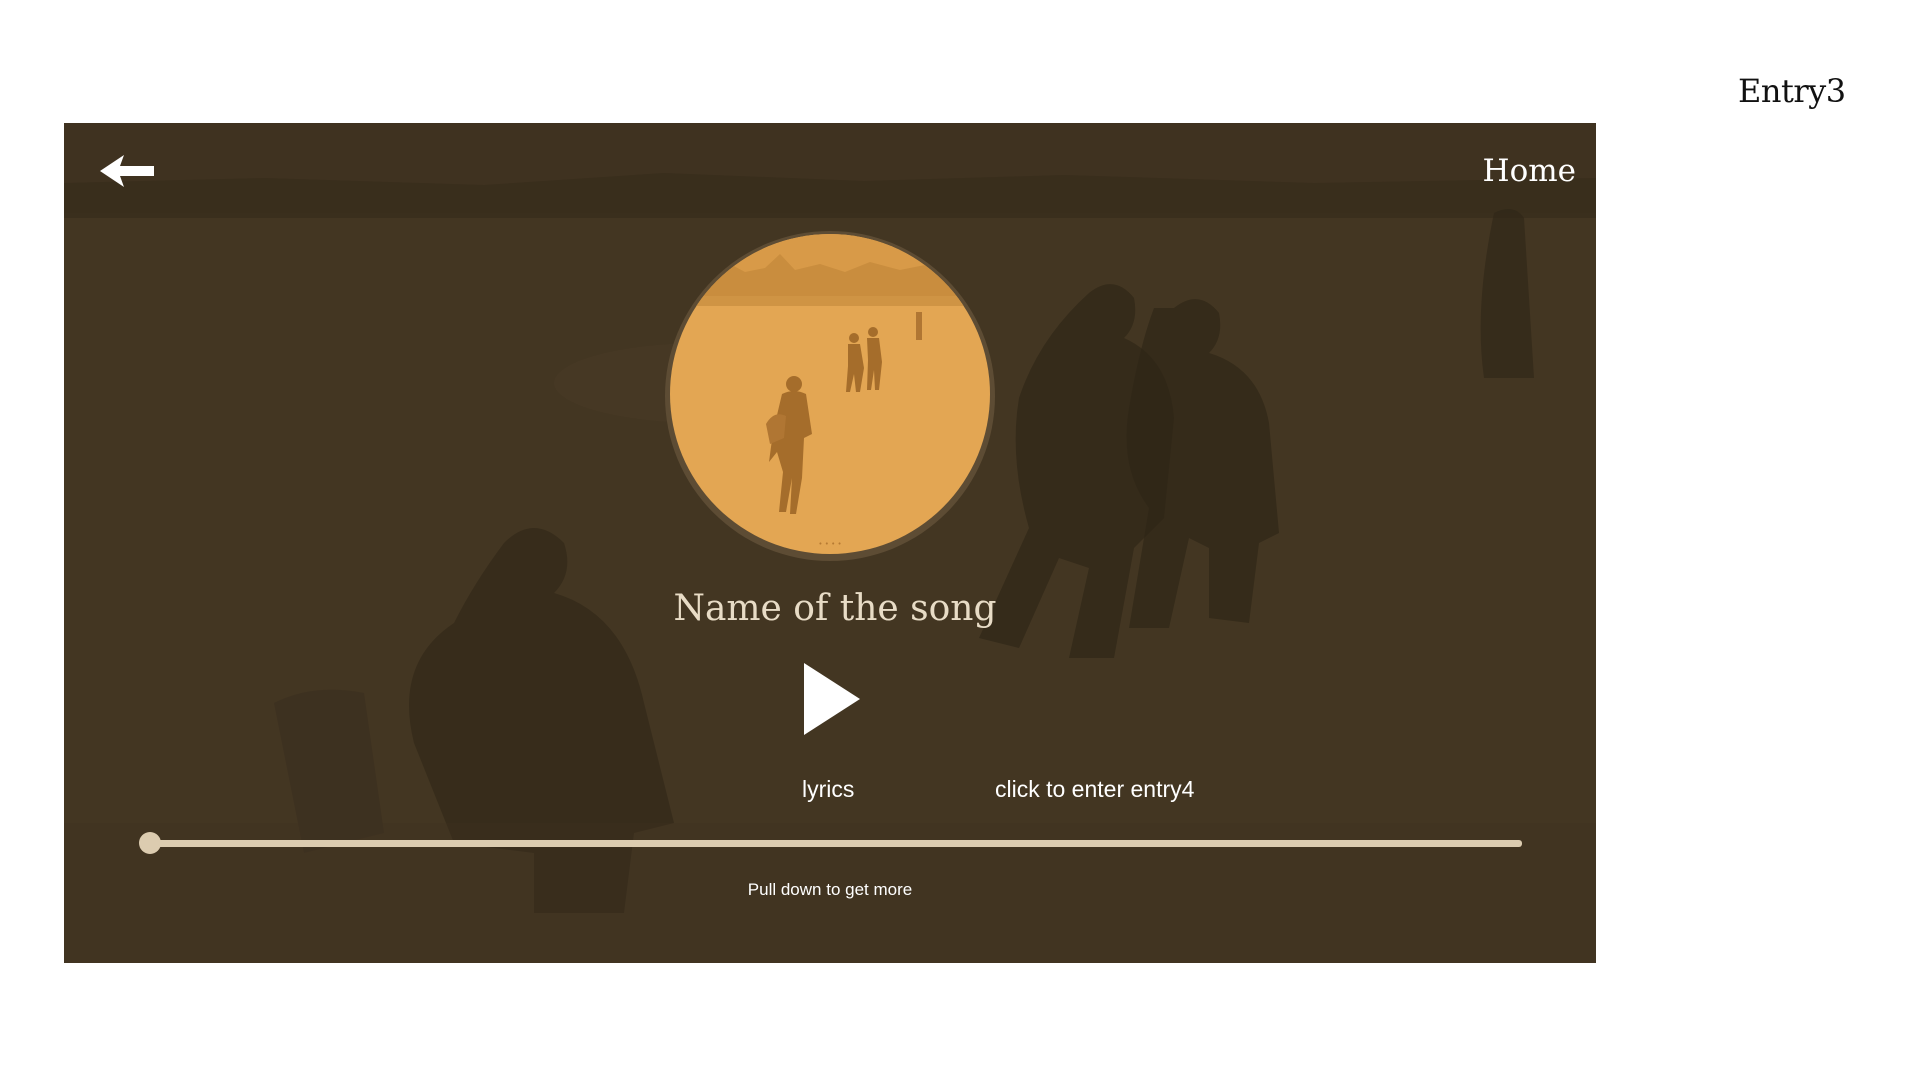 The image size is (1920, 1080). What do you see at coordinates (150, 843) in the screenshot?
I see `progress-handle` at bounding box center [150, 843].